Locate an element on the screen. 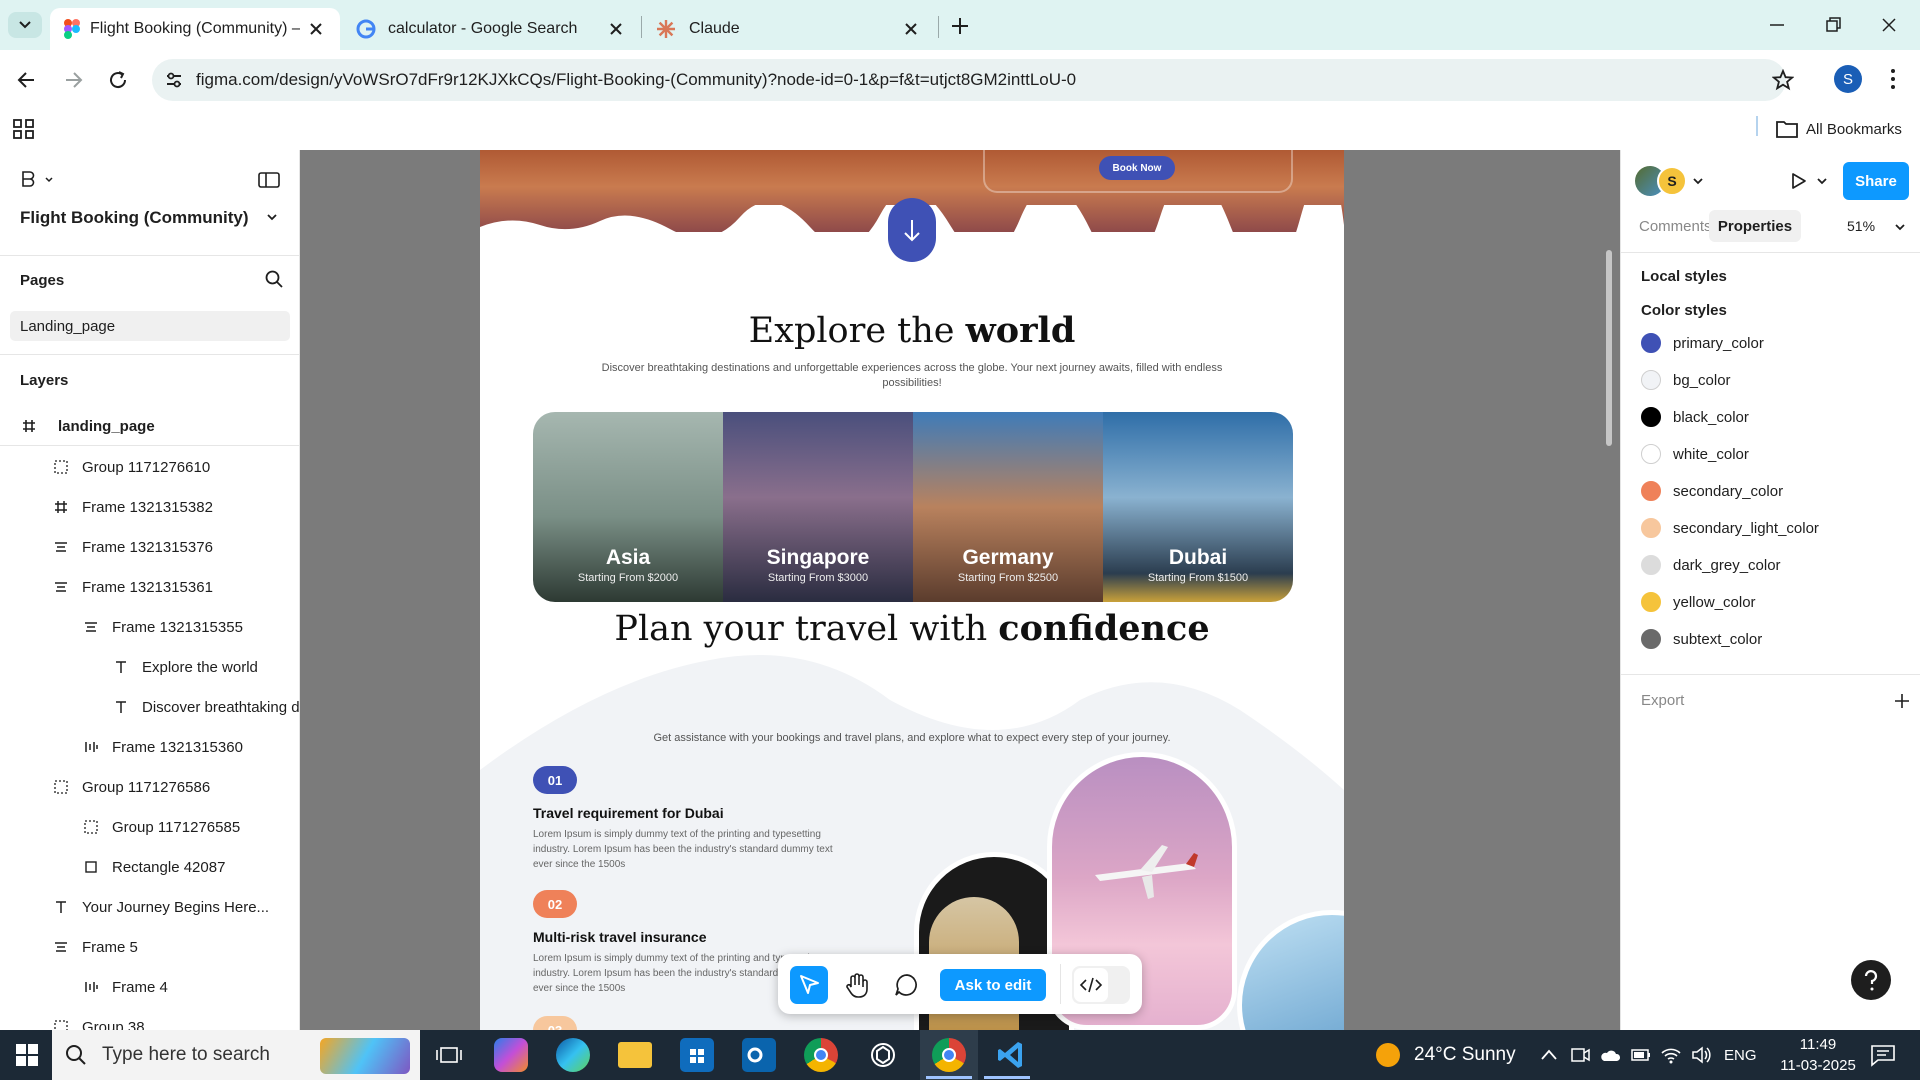 This screenshot has height=1080, width=1920. chrome-icon is located at coordinates (821, 1055).